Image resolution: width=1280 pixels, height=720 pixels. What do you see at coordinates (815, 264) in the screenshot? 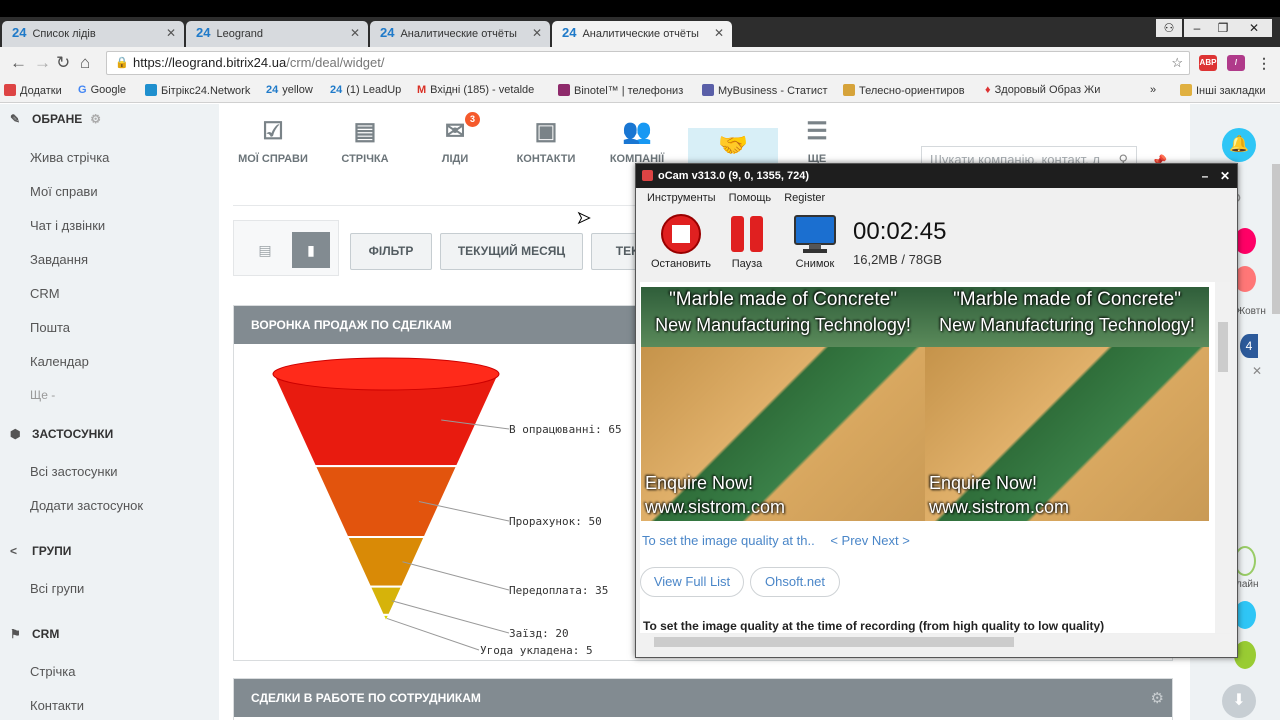
I see `button-label: Снимок` at bounding box center [815, 264].